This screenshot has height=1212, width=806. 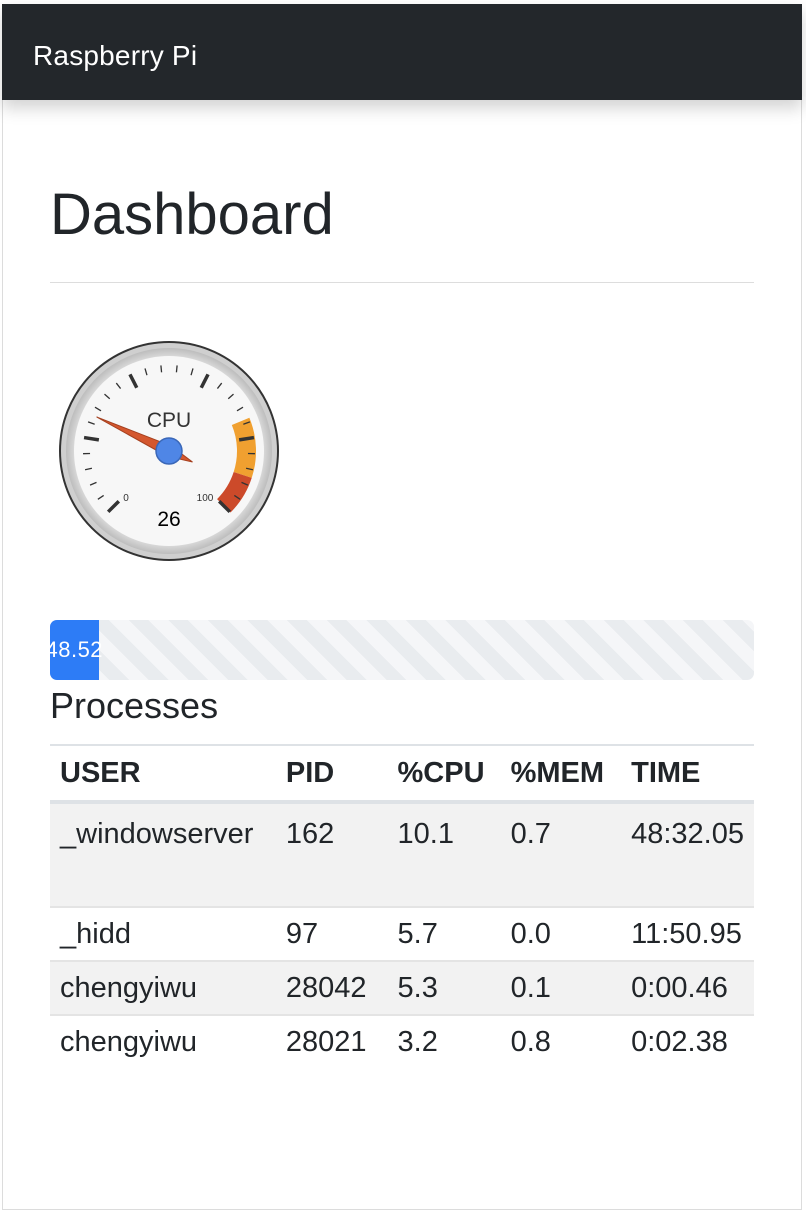 I want to click on cell-cpu: 5.7, so click(x=444, y=934).